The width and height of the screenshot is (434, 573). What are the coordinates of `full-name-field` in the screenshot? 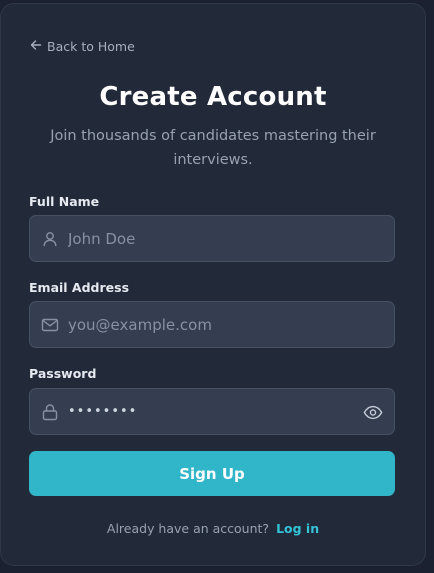 It's located at (212, 238).